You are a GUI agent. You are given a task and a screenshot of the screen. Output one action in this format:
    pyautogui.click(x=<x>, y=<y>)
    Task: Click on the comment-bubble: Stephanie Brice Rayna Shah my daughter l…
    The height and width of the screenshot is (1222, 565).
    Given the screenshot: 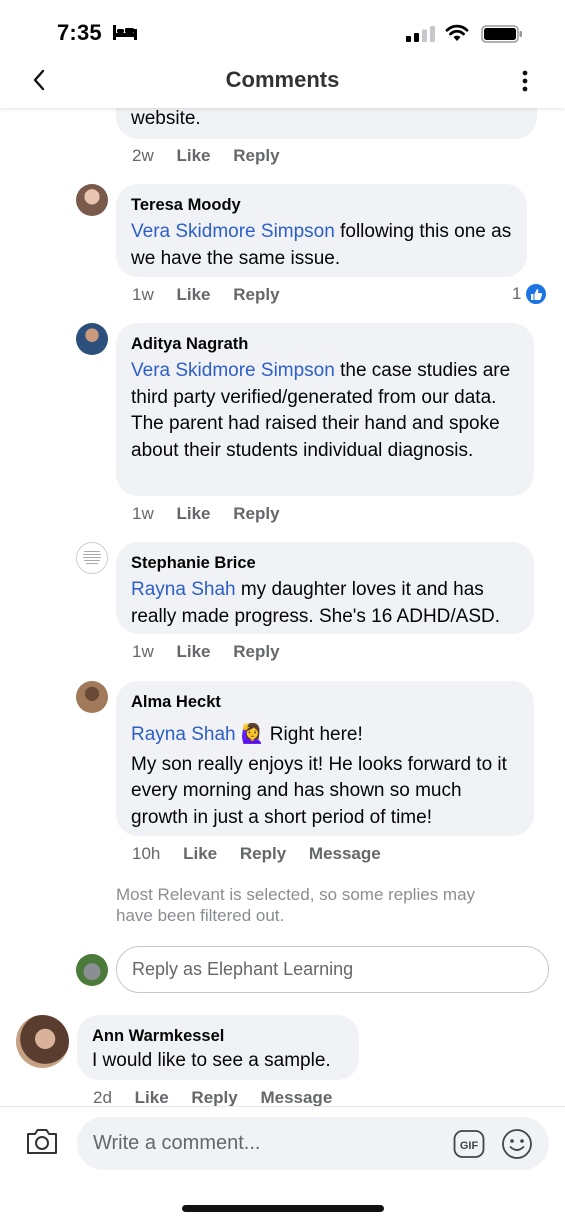 What is the action you would take?
    pyautogui.click(x=325, y=588)
    